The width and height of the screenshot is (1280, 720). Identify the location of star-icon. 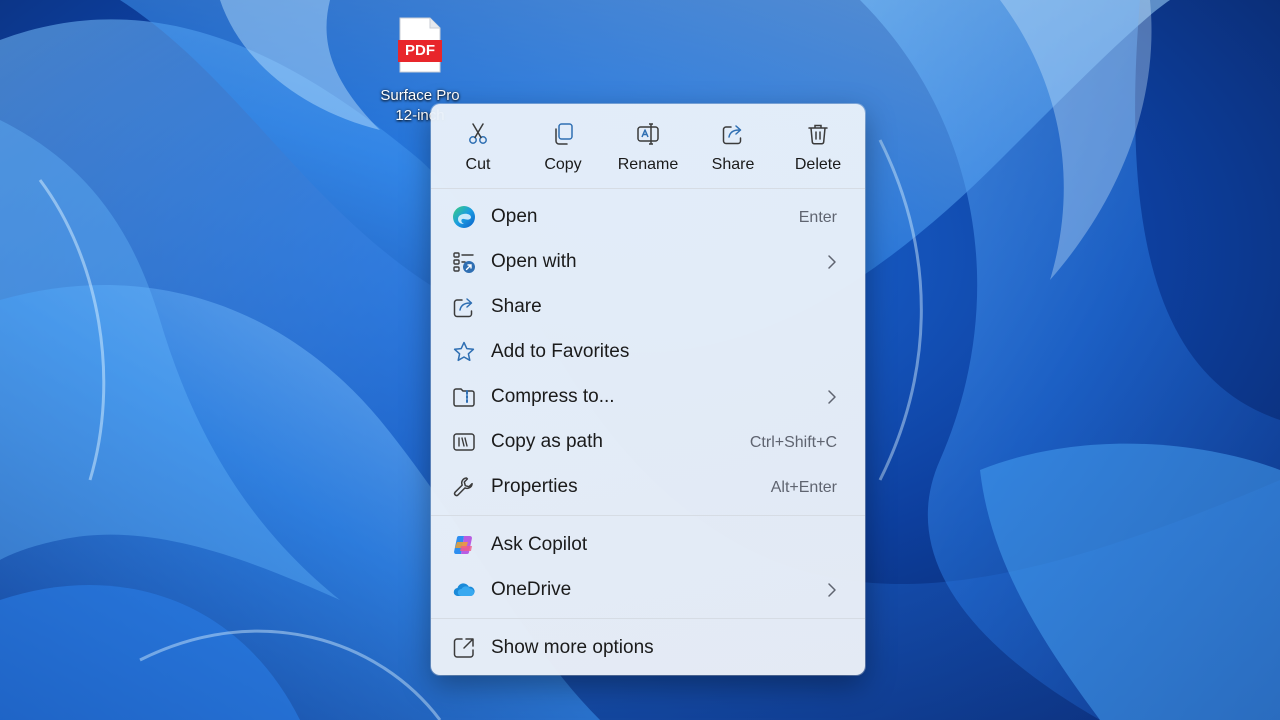
(464, 352).